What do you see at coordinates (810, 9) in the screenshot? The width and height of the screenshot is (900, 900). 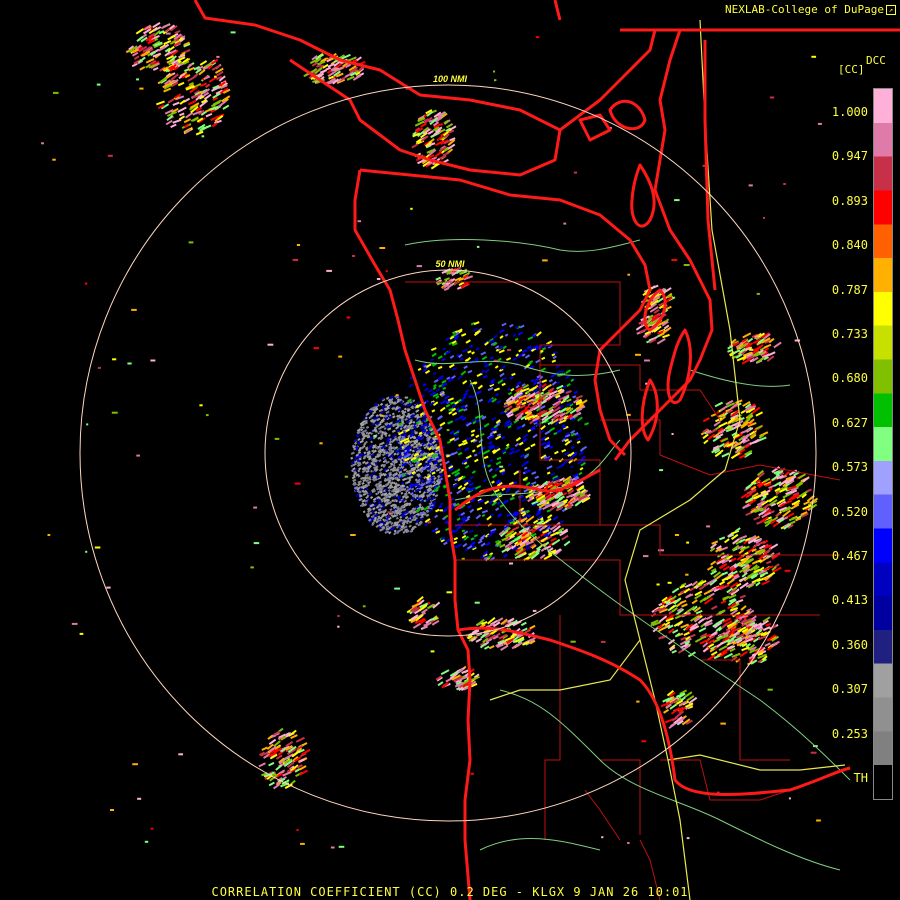 I see `credit-link: NEXLAB-College of DuPage ↗` at bounding box center [810, 9].